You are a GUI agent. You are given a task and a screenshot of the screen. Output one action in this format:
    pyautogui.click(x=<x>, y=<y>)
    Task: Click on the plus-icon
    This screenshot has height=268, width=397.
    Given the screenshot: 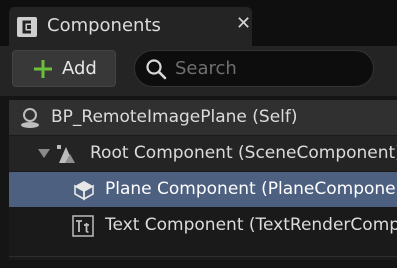 What is the action you would take?
    pyautogui.click(x=43, y=69)
    